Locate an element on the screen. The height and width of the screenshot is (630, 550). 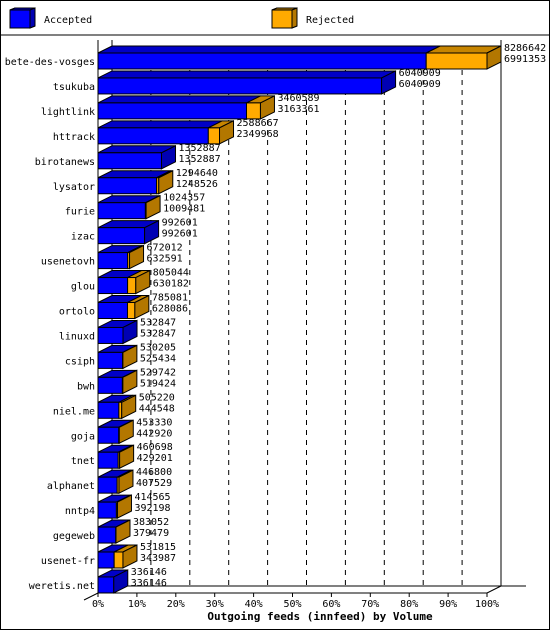
value-label-total: 414565 is located at coordinates (152, 497).